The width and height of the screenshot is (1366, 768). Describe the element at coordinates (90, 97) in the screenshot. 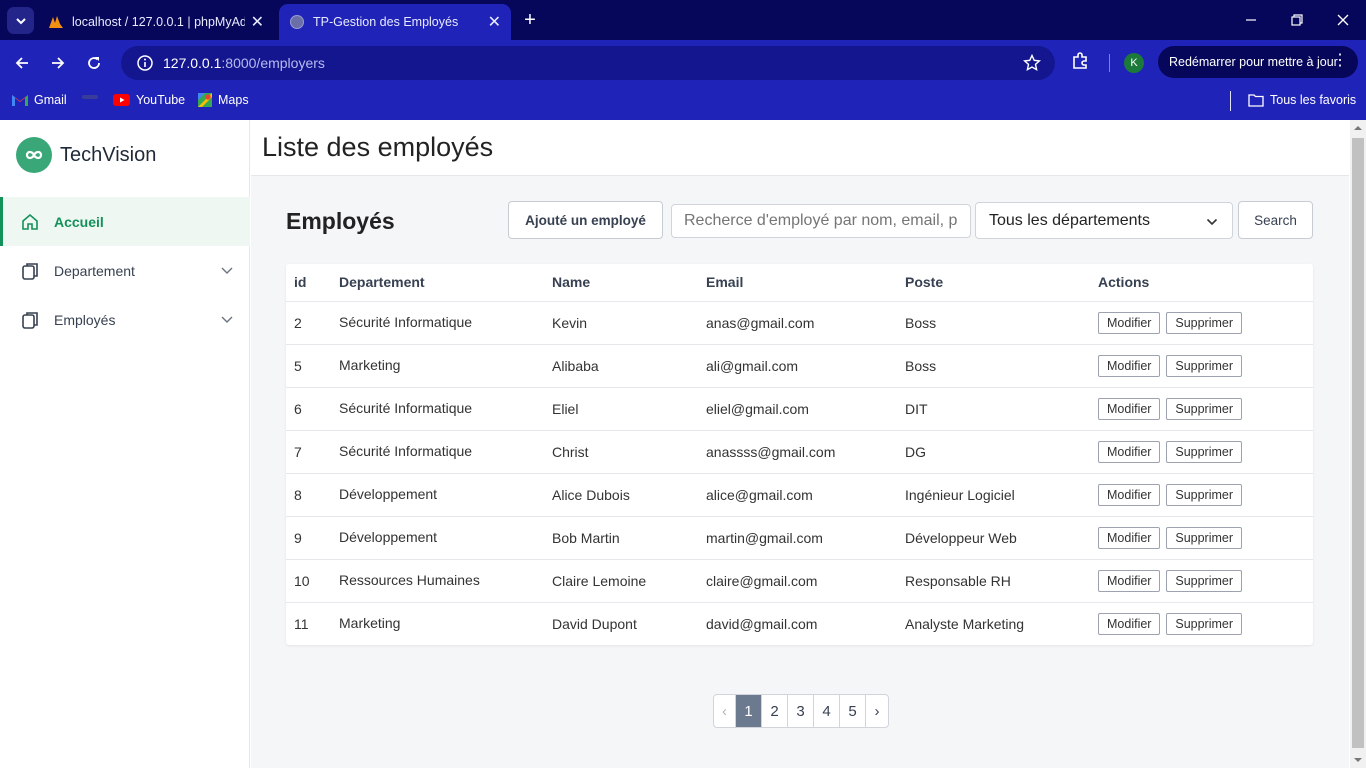

I see `bookmark-unnamed` at that location.